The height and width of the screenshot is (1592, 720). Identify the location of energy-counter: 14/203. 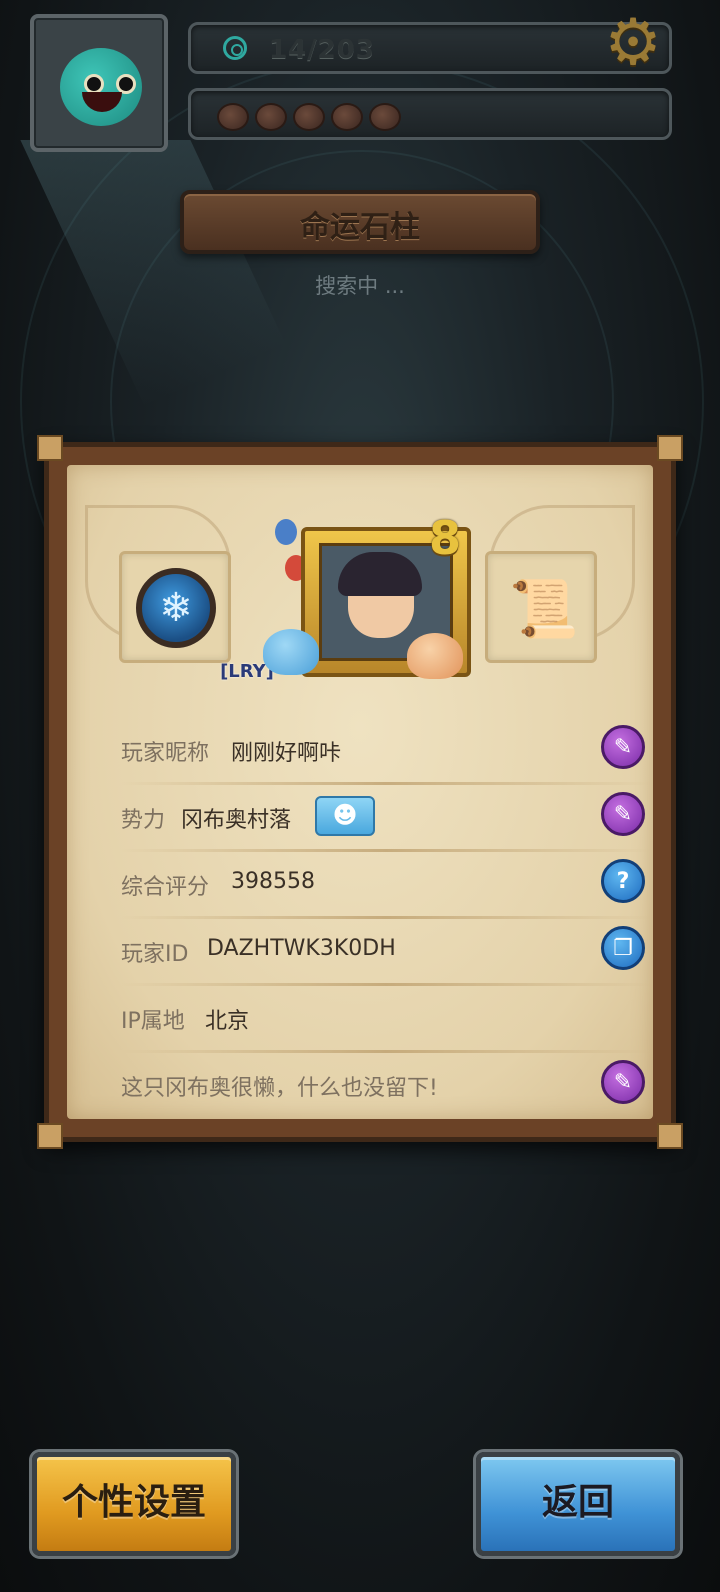
(322, 50).